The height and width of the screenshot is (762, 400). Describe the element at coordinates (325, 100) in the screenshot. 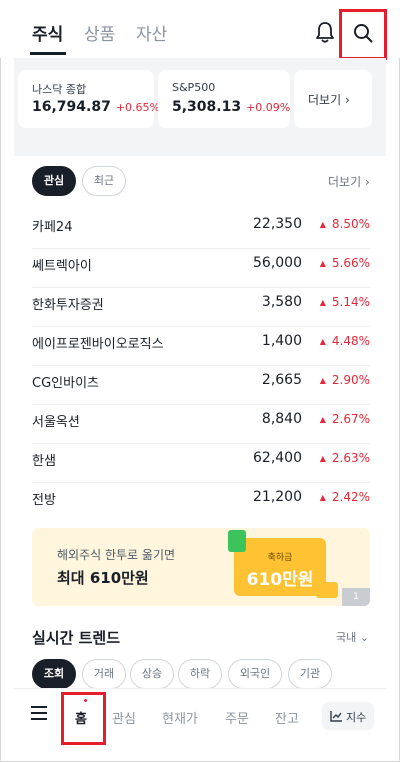

I see `index-more-label: 더보기` at that location.